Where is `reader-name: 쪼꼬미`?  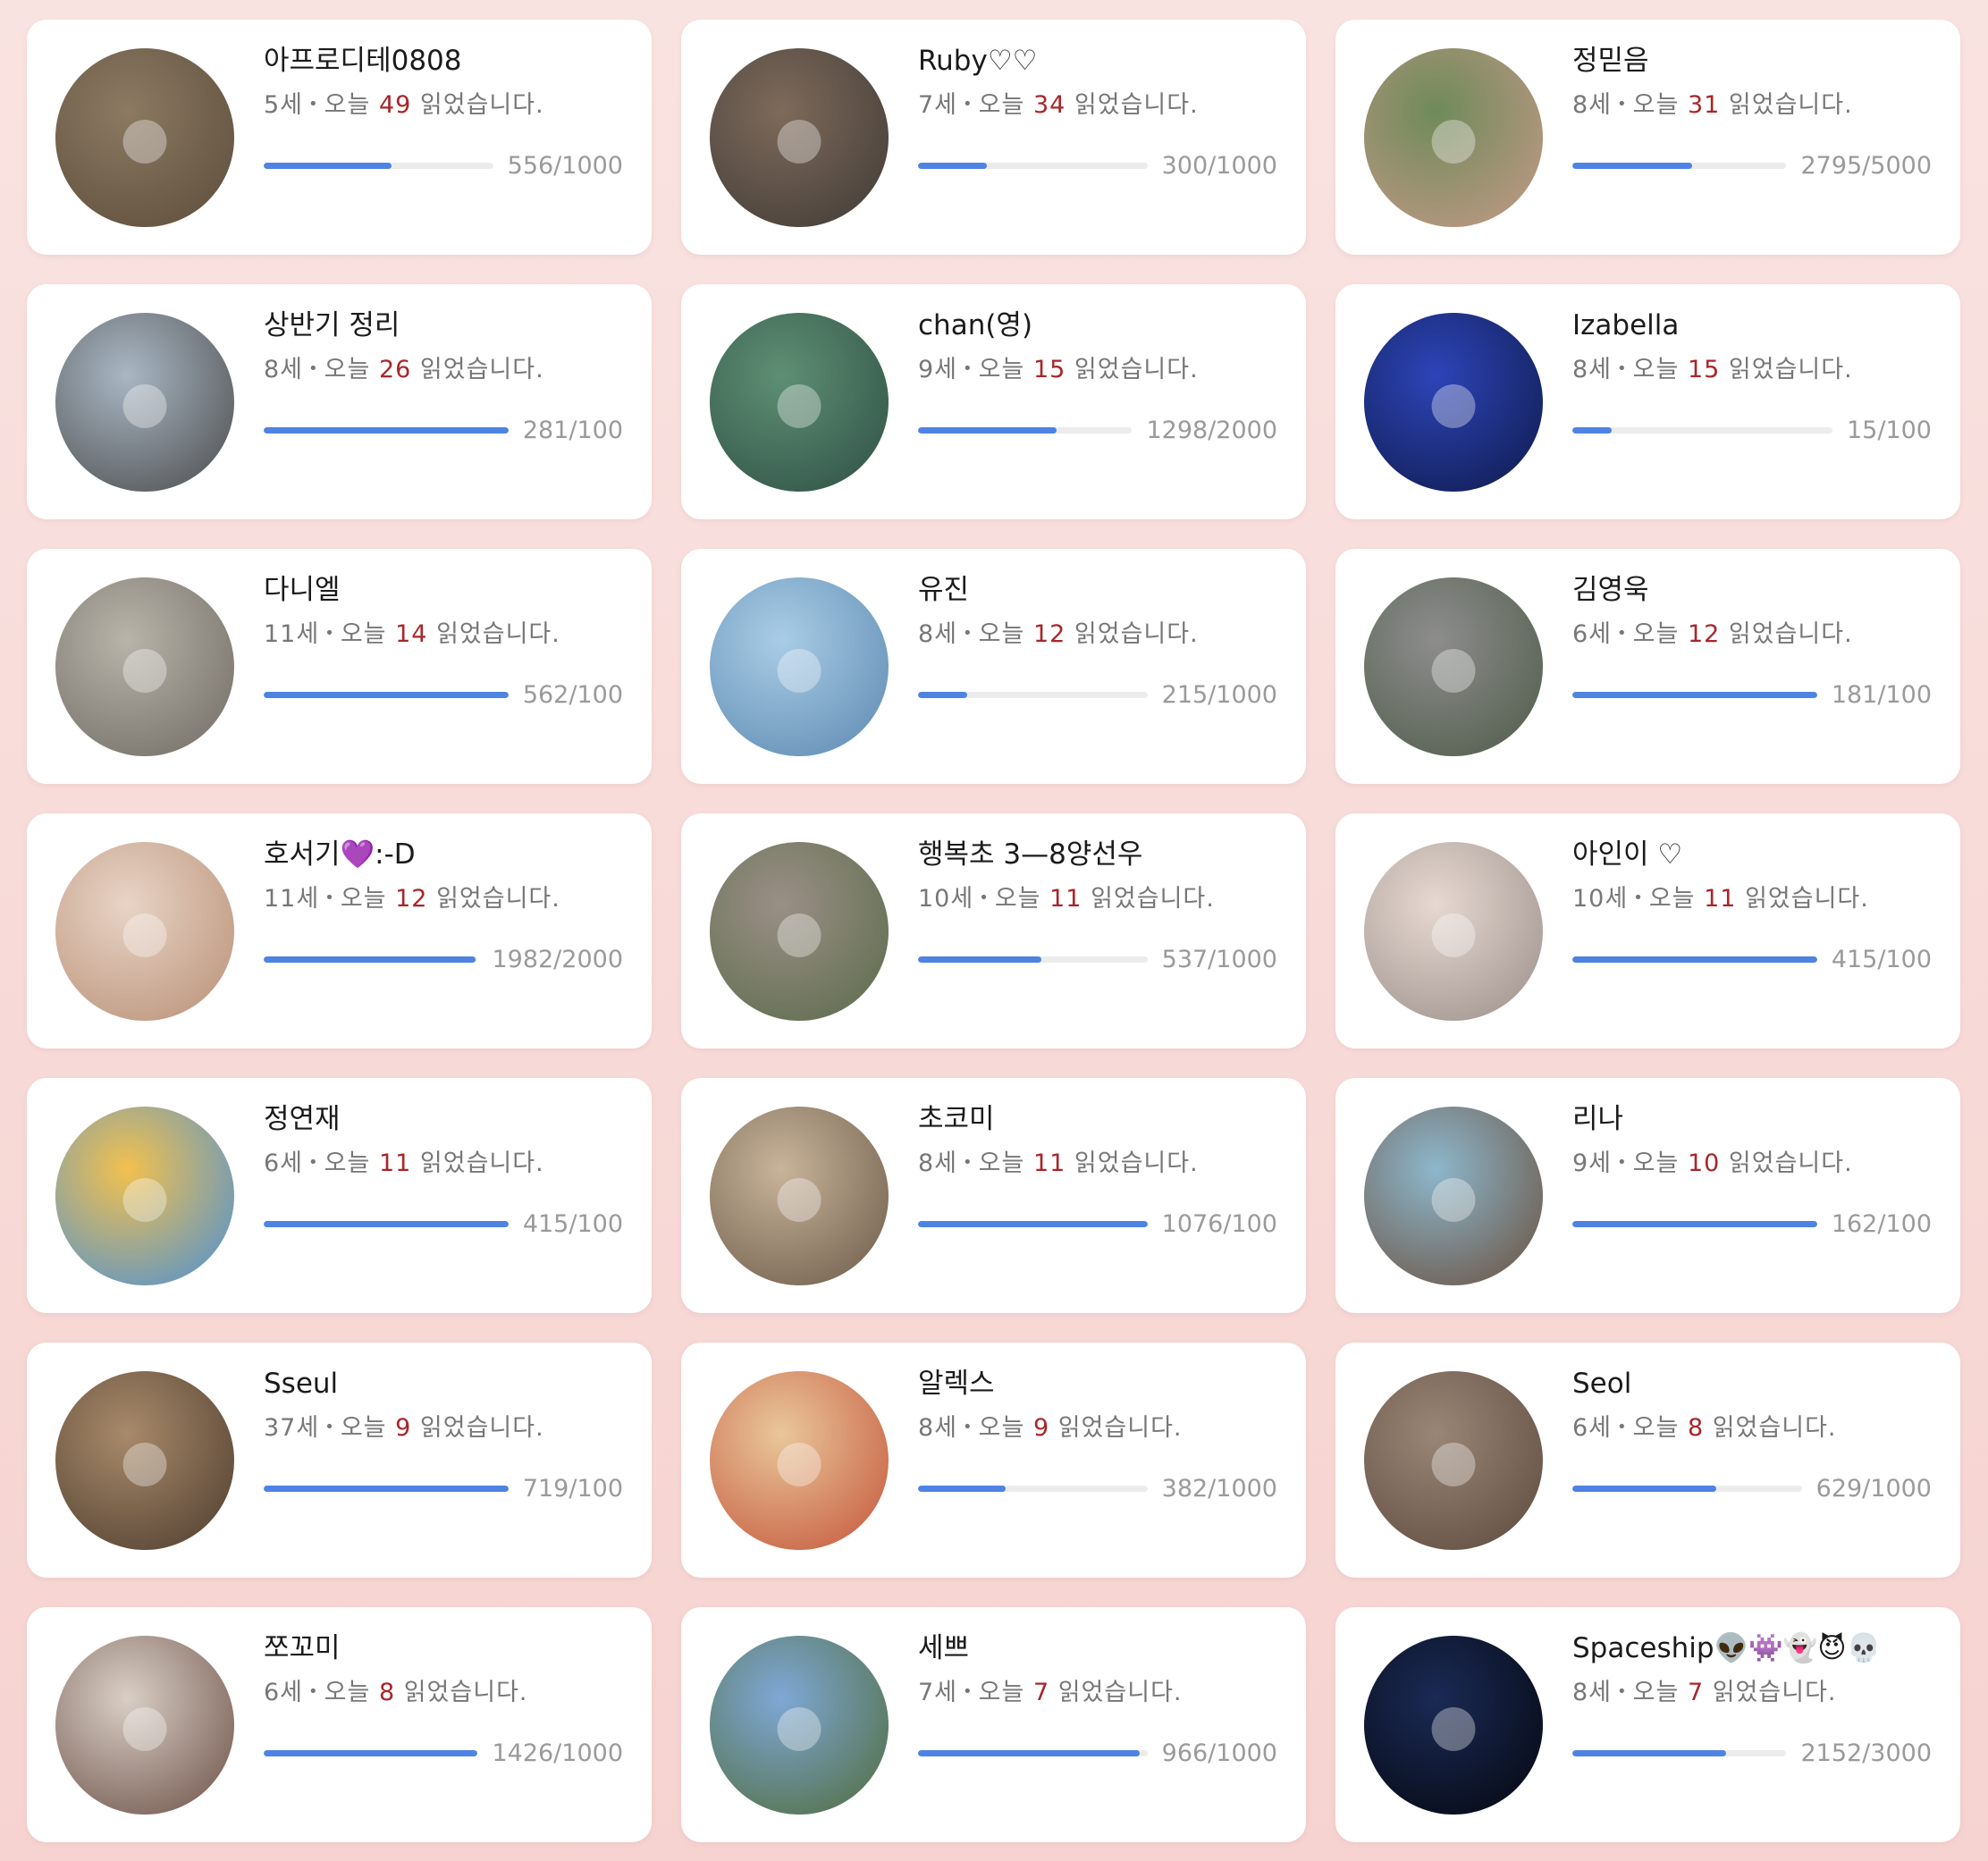 reader-name: 쪼꼬미 is located at coordinates (302, 1648).